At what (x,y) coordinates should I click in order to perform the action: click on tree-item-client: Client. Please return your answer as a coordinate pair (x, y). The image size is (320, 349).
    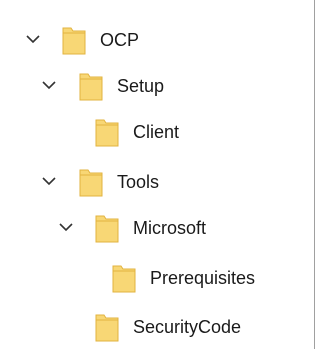
    Looking at the image, I should click on (155, 132).